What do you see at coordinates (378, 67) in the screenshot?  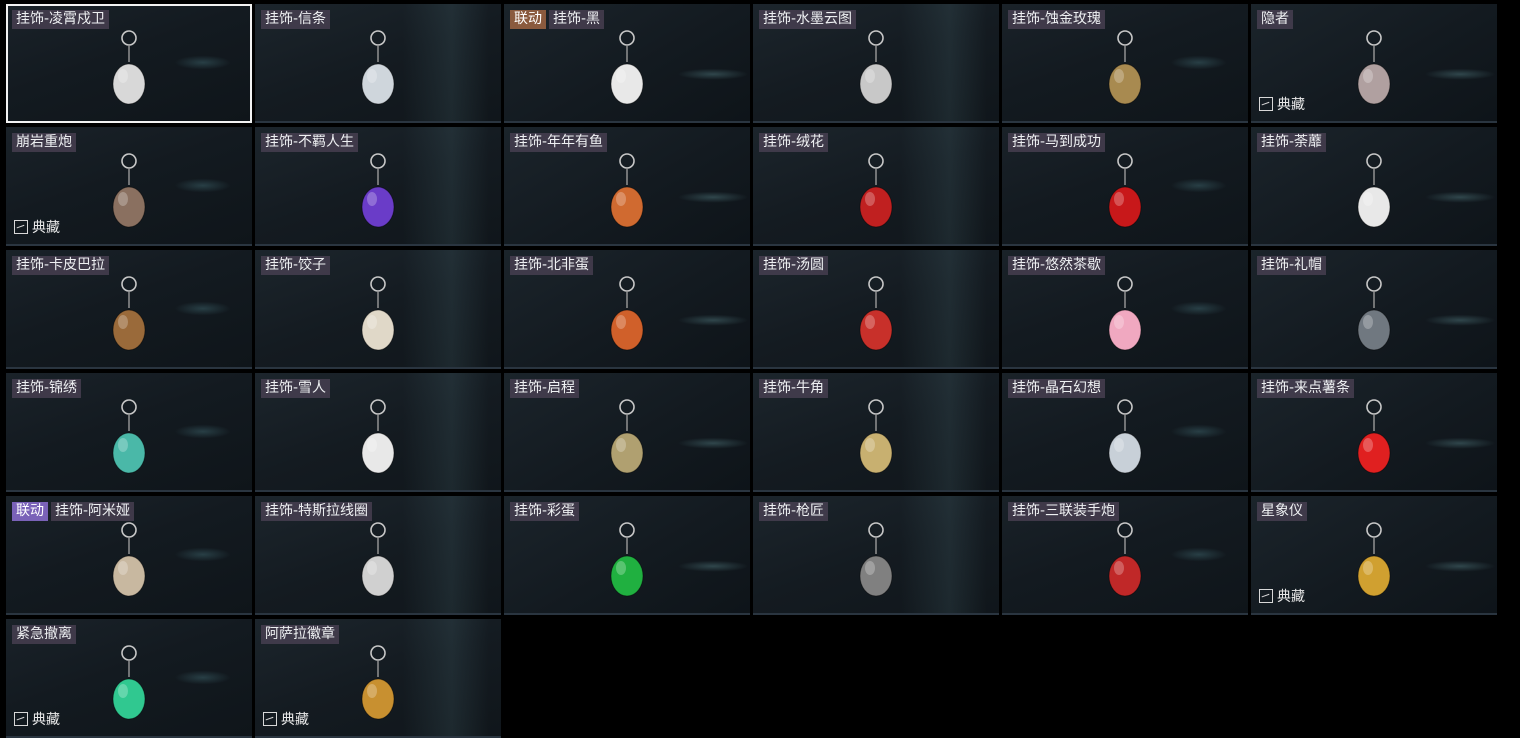 I see `goblet-charm-icon` at bounding box center [378, 67].